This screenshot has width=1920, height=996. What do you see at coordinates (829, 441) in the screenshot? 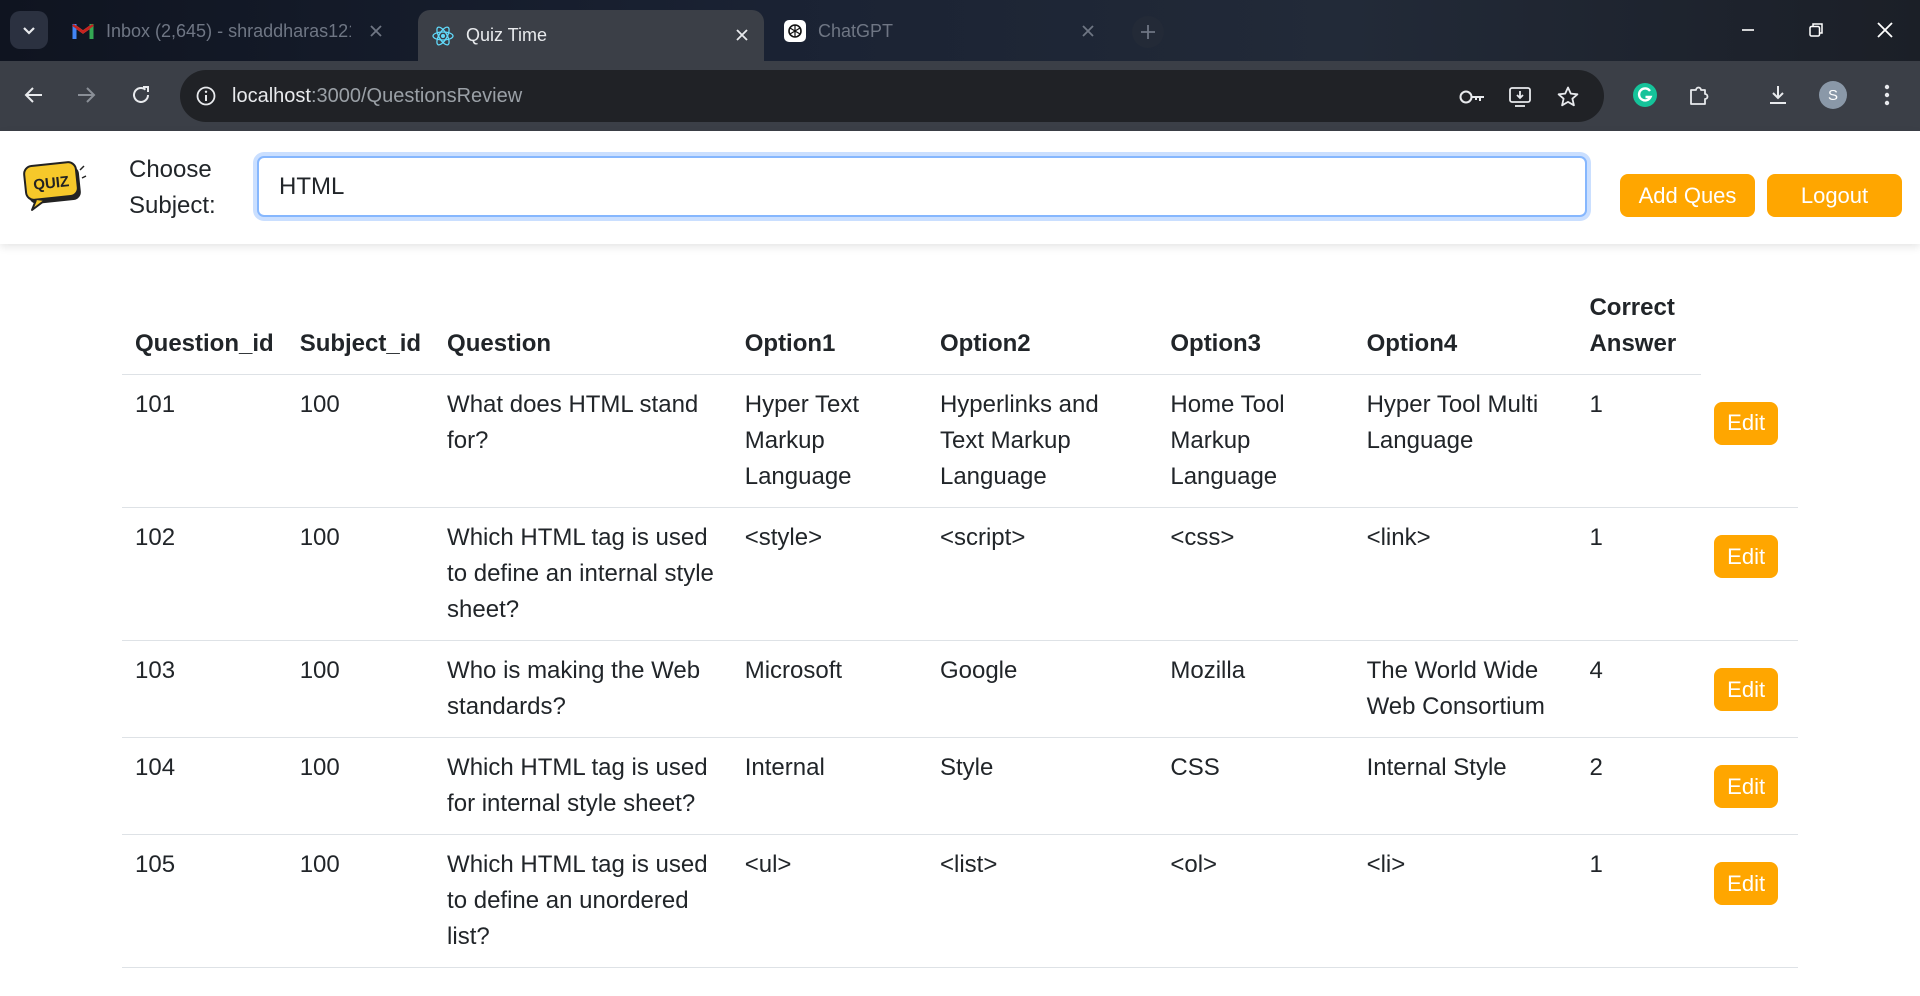
I see `cell-option1: Hyper Text Markup Language` at bounding box center [829, 441].